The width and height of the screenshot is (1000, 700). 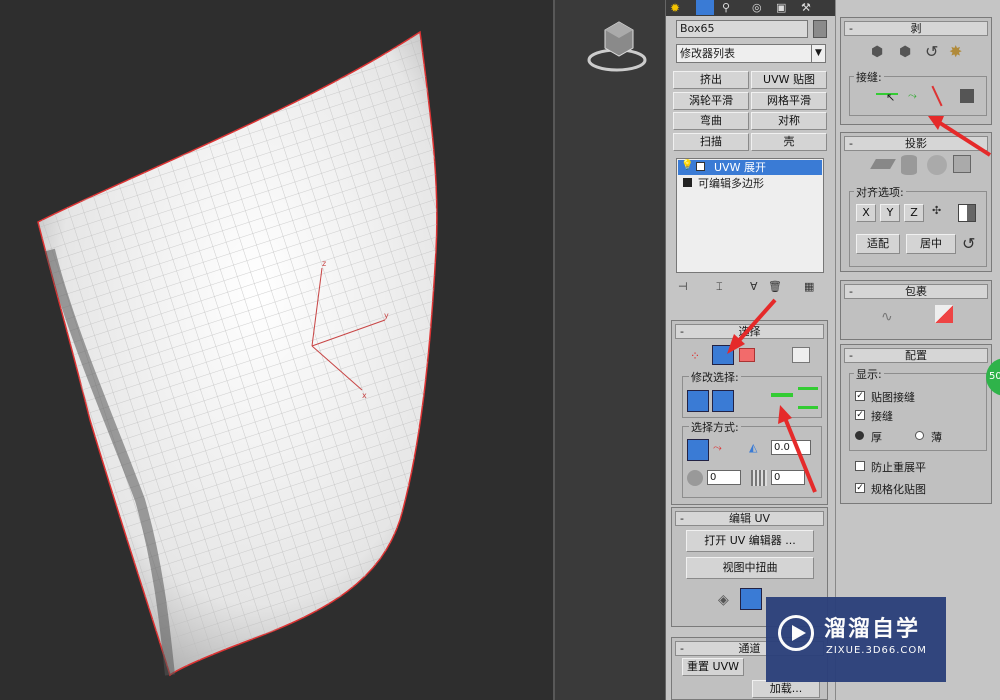 I want to click on arrow-to-loop-select, so click(x=800, y=455).